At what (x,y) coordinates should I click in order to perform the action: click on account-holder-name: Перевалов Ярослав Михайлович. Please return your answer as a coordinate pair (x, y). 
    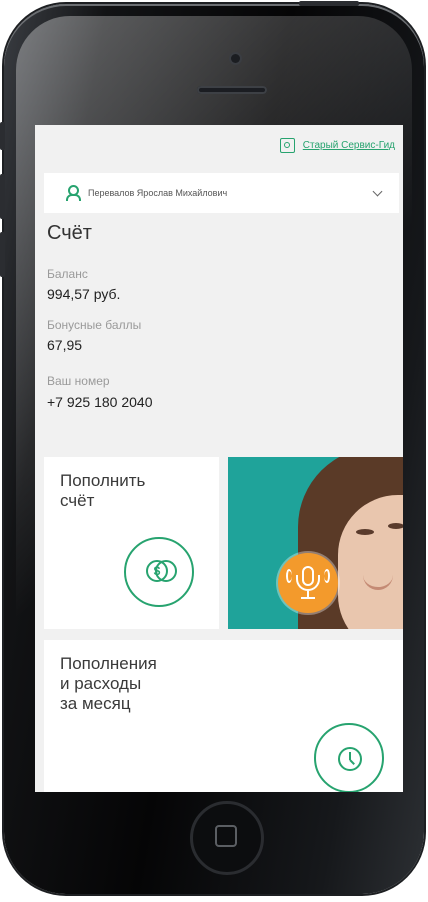
    Looking at the image, I should click on (158, 193).